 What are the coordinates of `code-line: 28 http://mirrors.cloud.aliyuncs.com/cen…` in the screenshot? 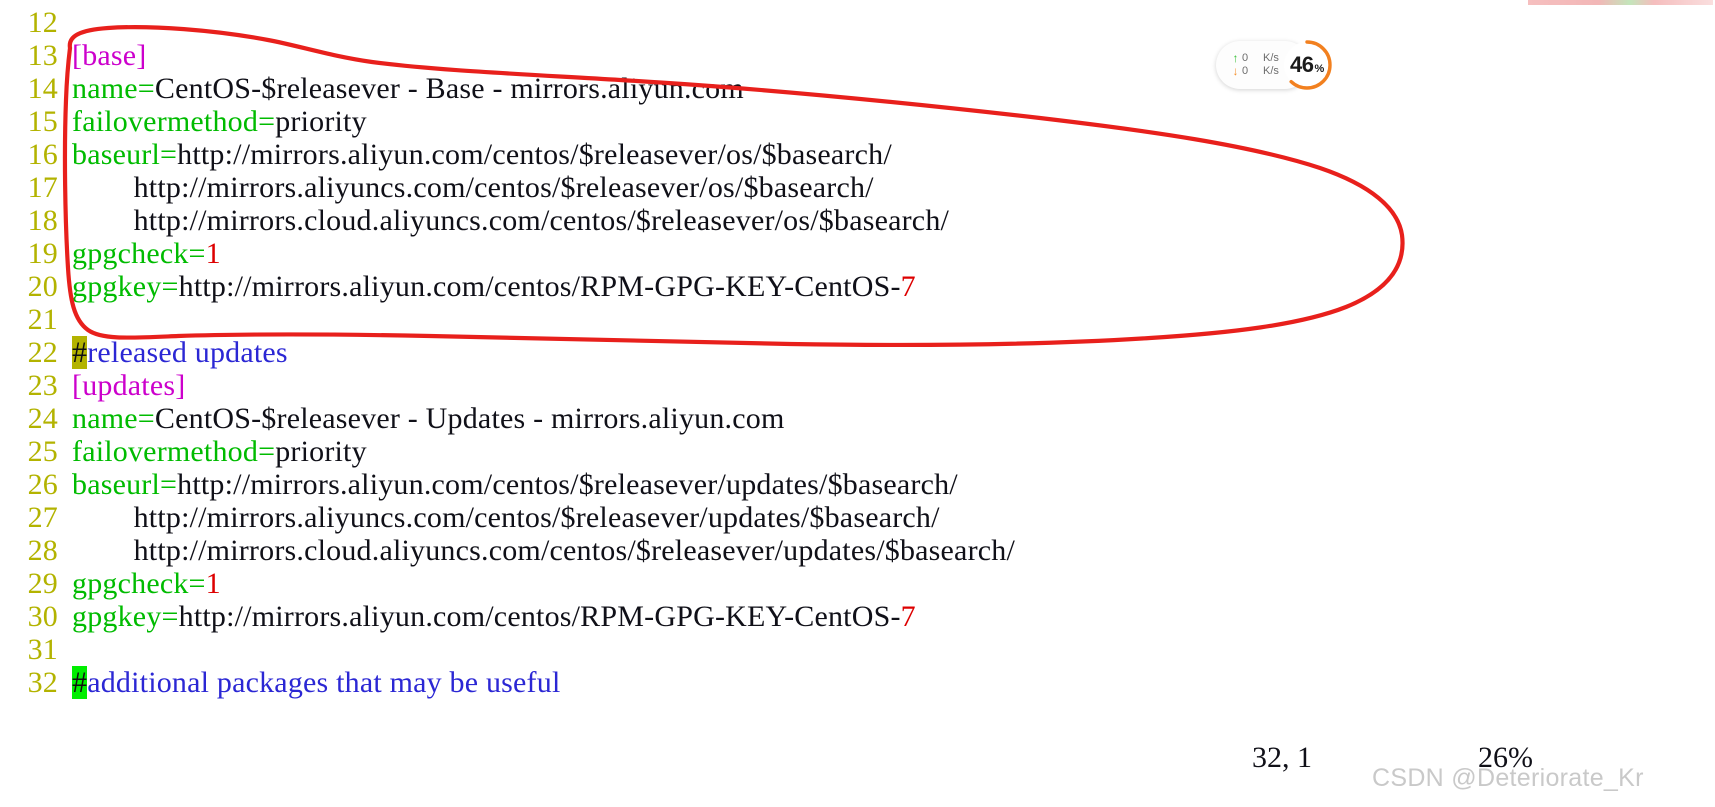 It's located at (507, 550).